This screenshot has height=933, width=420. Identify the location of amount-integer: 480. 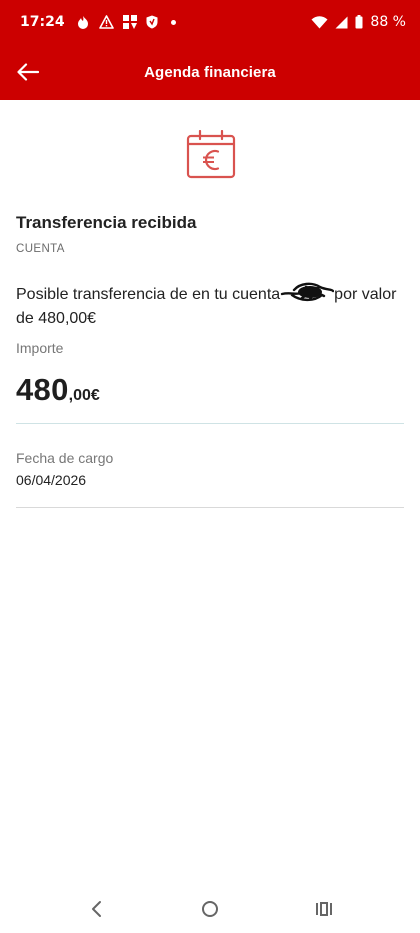
(42, 389).